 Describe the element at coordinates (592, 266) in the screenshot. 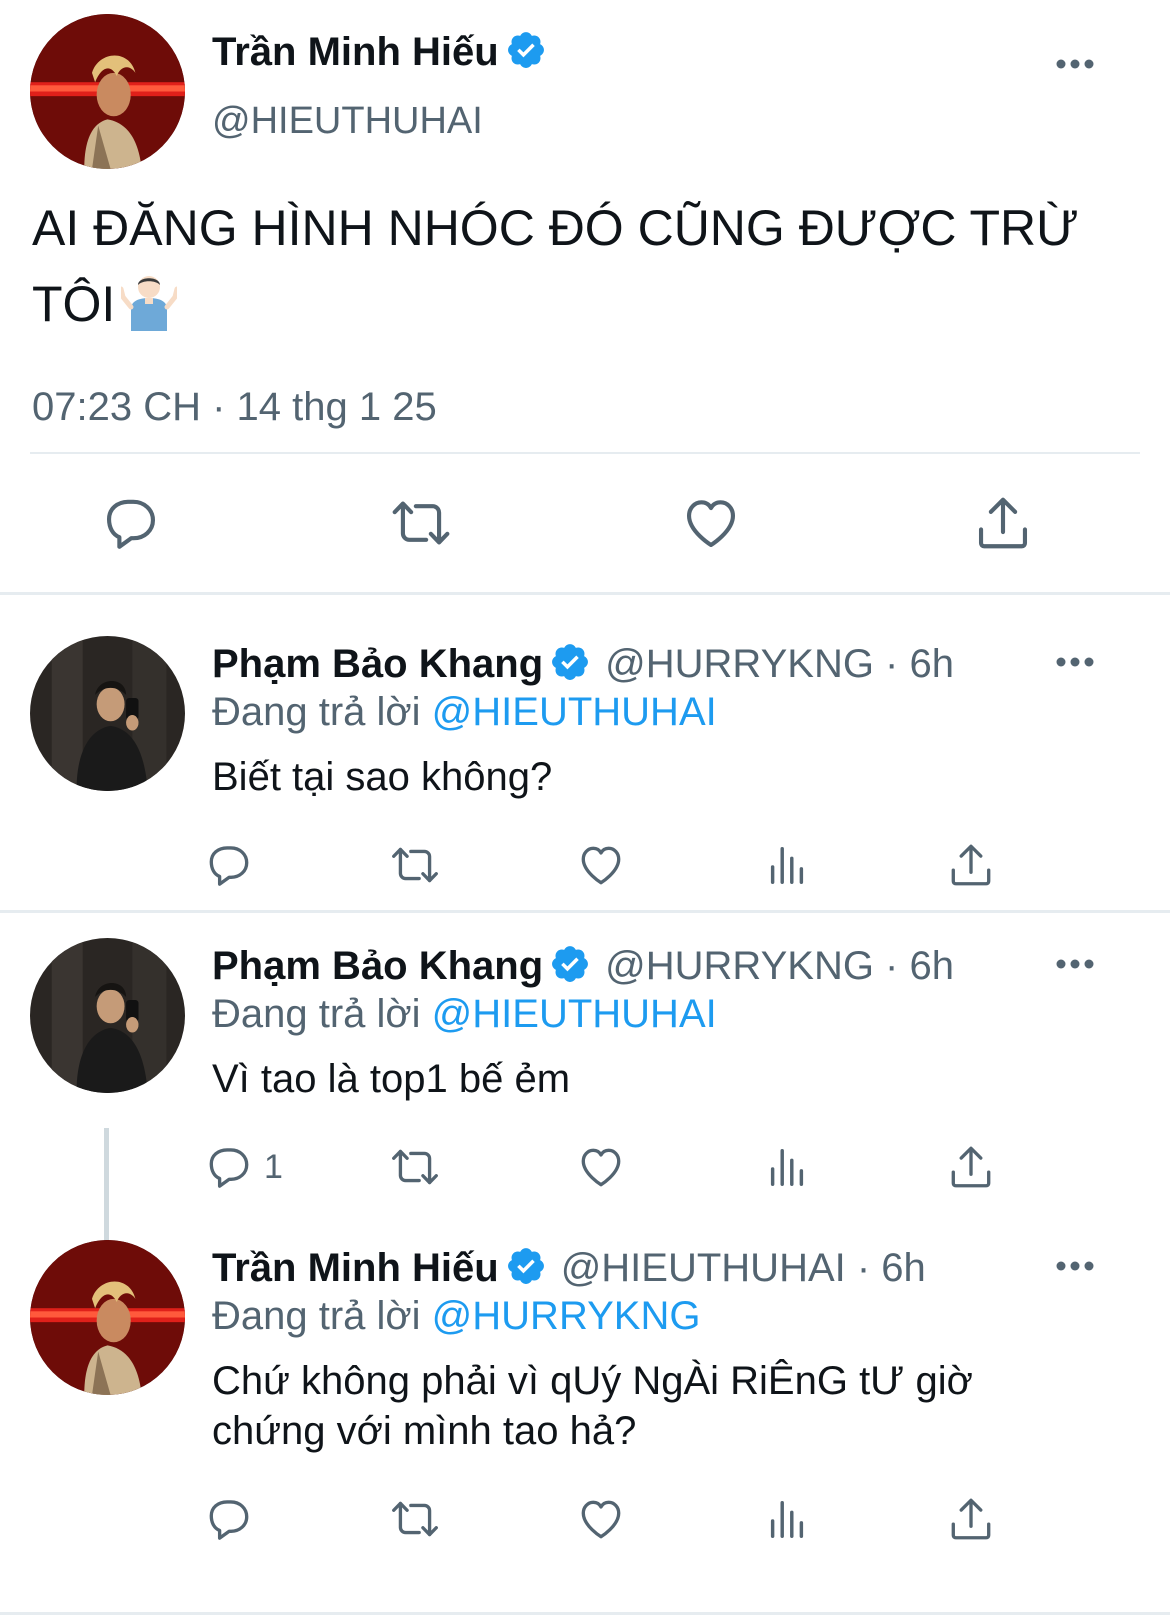

I see `main-tweet-text: AI ĐĂNG HÌNH NHÓC ĐÓ CŨNG ĐƯỢC TRỪ TÔI` at that location.